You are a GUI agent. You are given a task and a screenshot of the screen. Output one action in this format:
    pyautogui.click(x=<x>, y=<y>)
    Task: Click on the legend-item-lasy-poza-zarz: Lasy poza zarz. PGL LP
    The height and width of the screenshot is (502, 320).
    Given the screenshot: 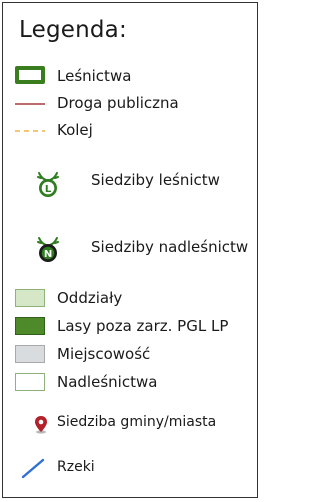 What is the action you would take?
    pyautogui.click(x=130, y=329)
    